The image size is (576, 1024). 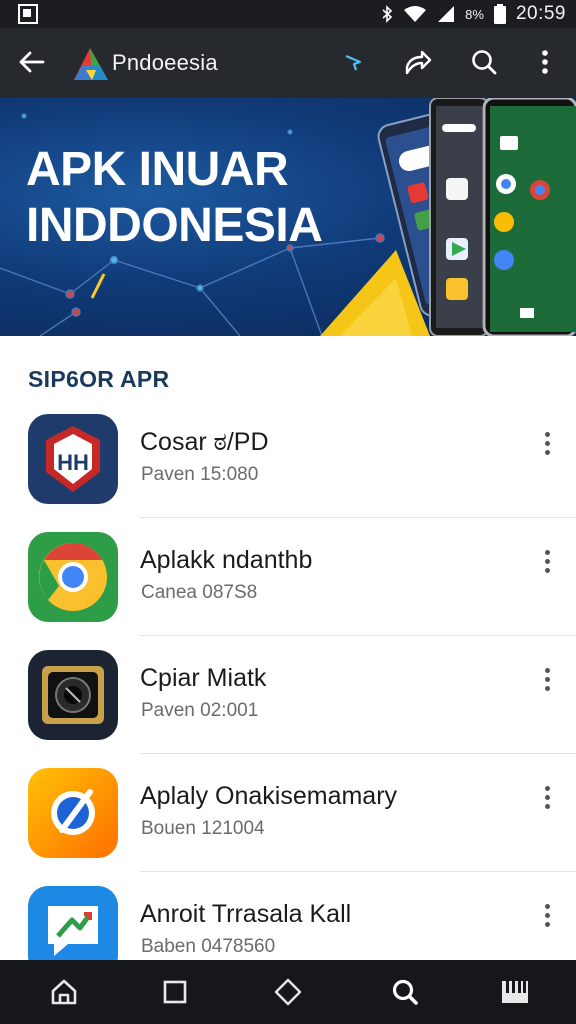 I want to click on app-bar: Pndoeesia, so click(x=288, y=63).